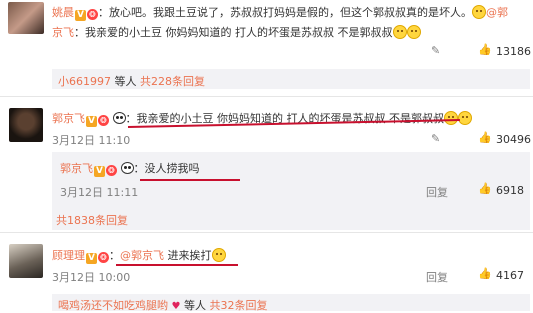  What do you see at coordinates (142, 255) in the screenshot?
I see `mention-link: @郭京飞` at bounding box center [142, 255].